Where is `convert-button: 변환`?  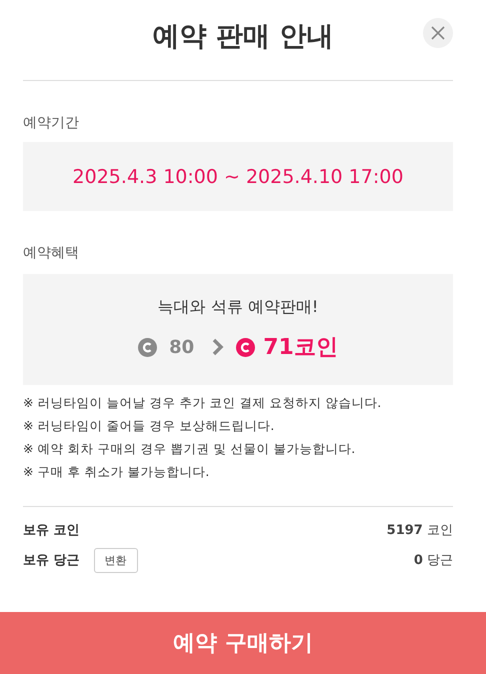 convert-button: 변환 is located at coordinates (116, 560).